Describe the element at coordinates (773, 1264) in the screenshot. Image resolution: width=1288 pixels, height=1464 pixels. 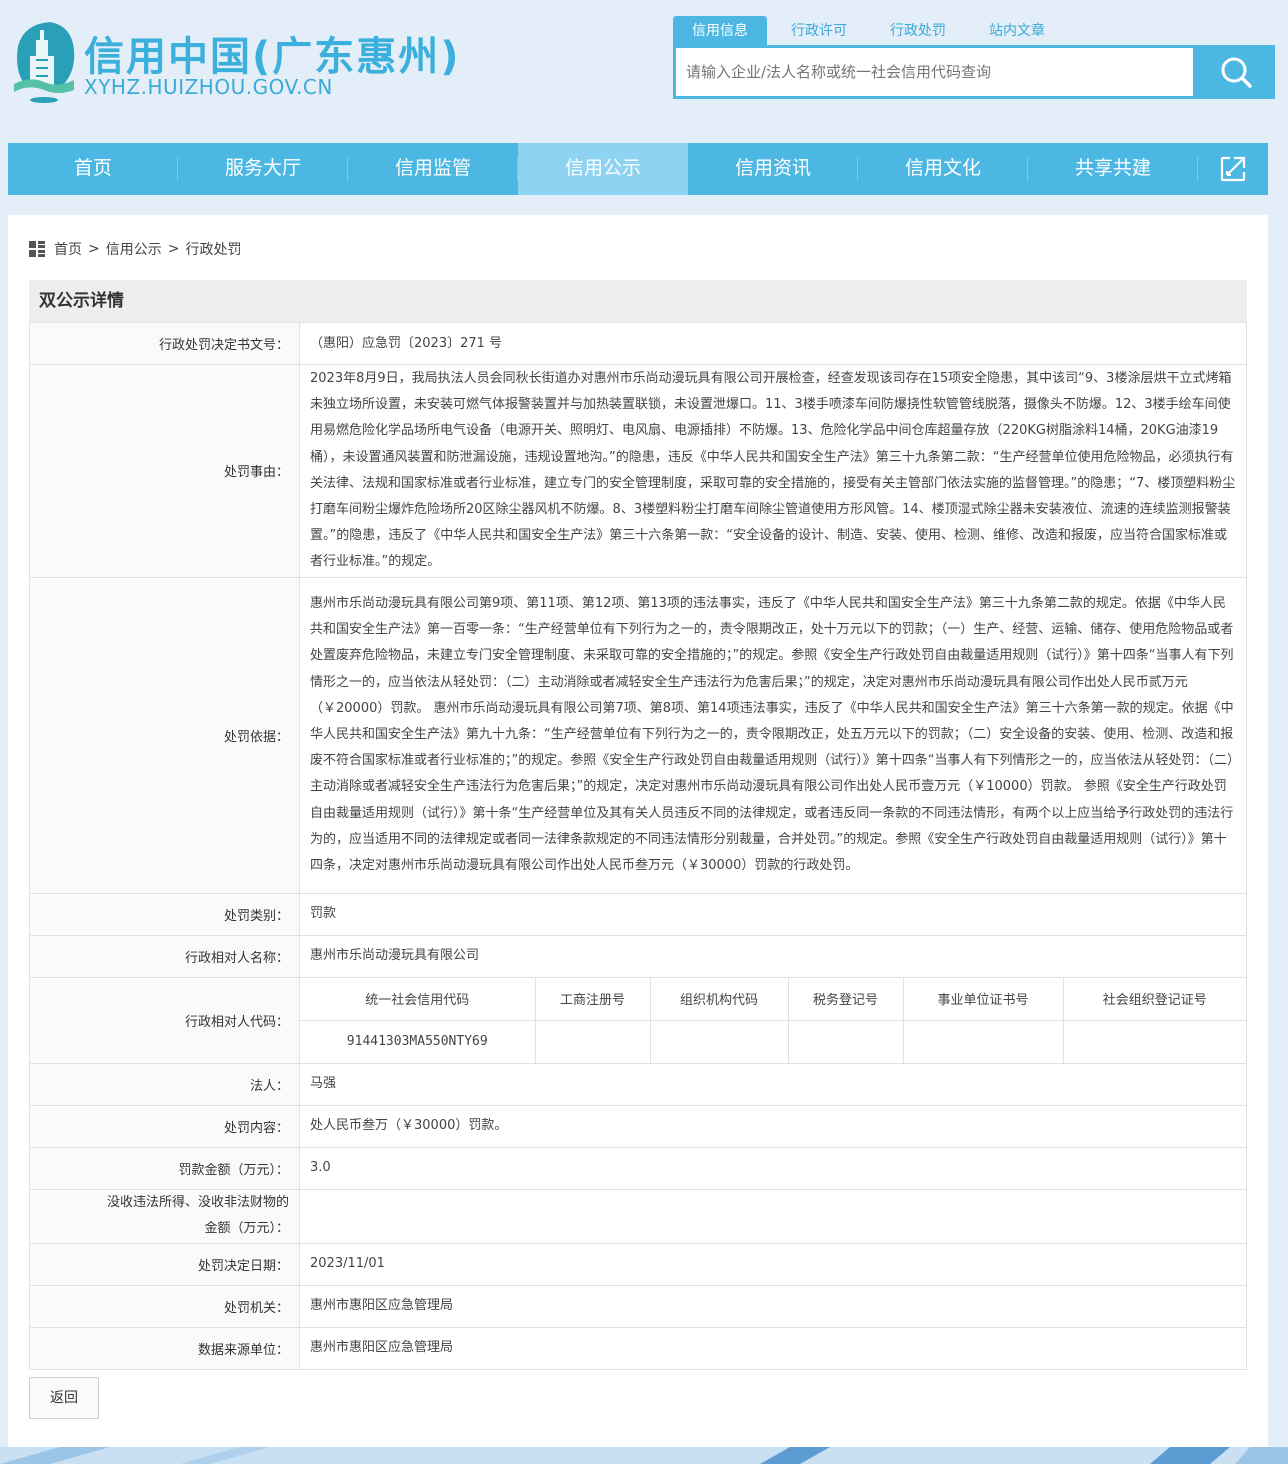
I see `decision-date-value: 2023/11/01` at that location.